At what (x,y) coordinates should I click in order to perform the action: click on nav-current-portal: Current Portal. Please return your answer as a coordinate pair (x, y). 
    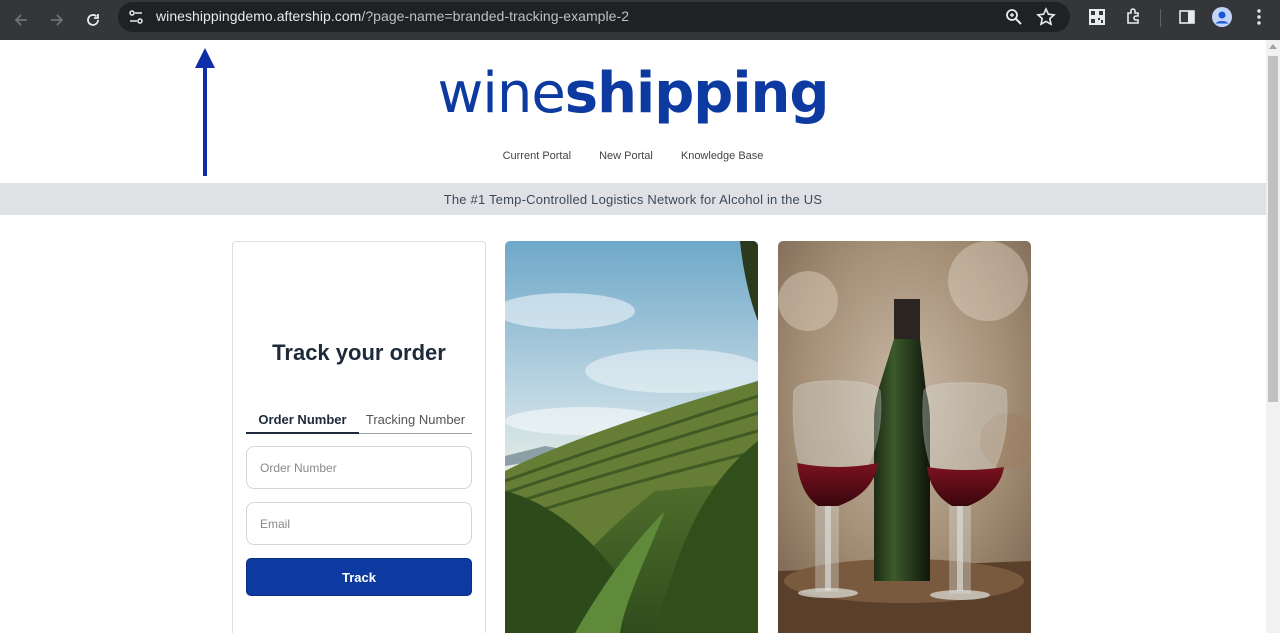
    Looking at the image, I should click on (537, 156).